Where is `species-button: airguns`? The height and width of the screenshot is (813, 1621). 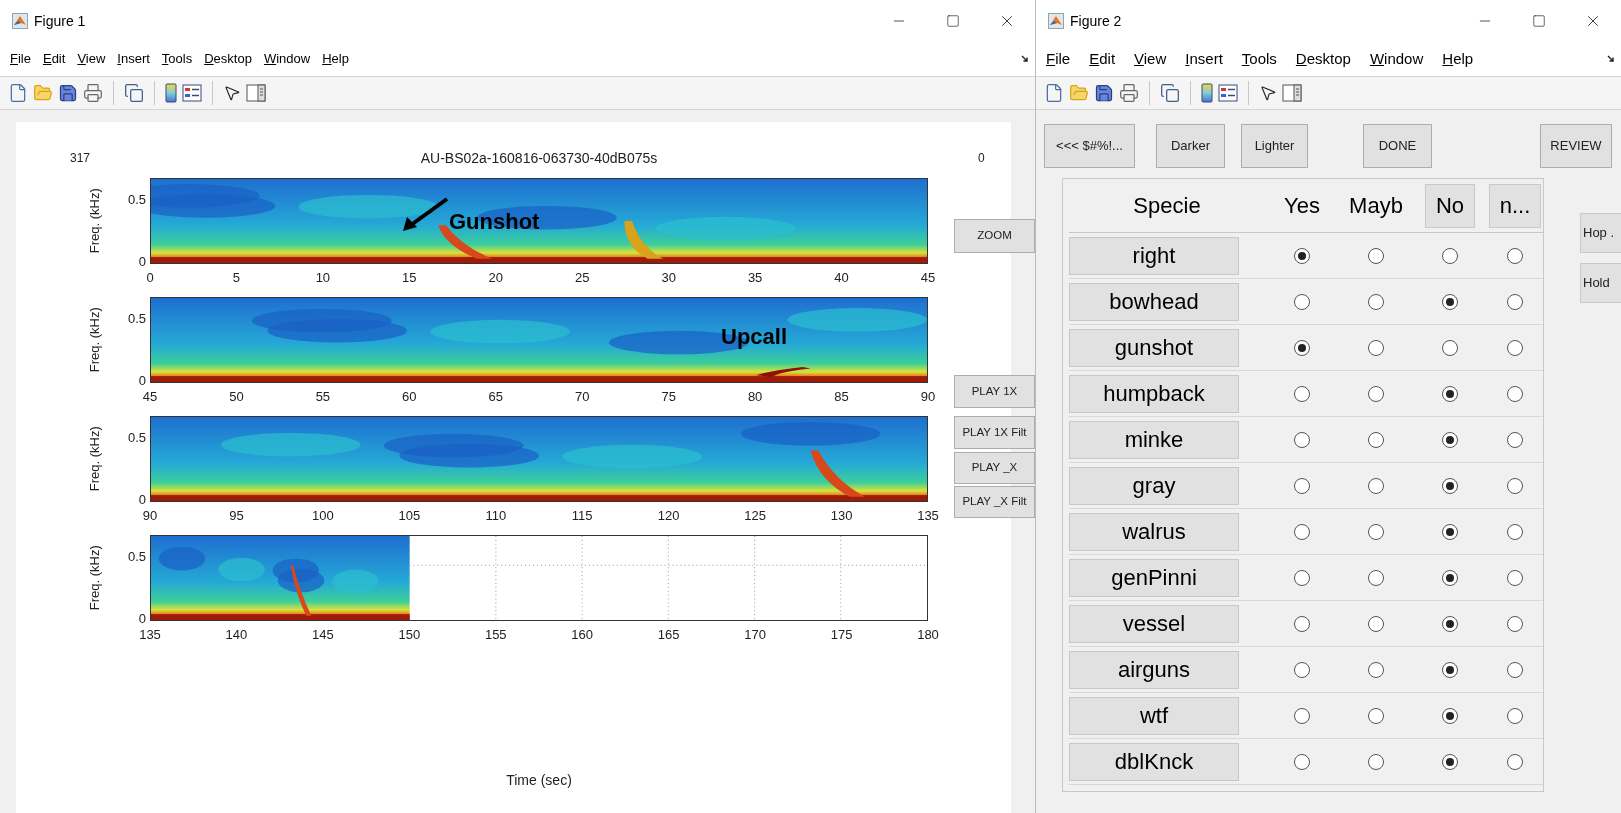 species-button: airguns is located at coordinates (1154, 669).